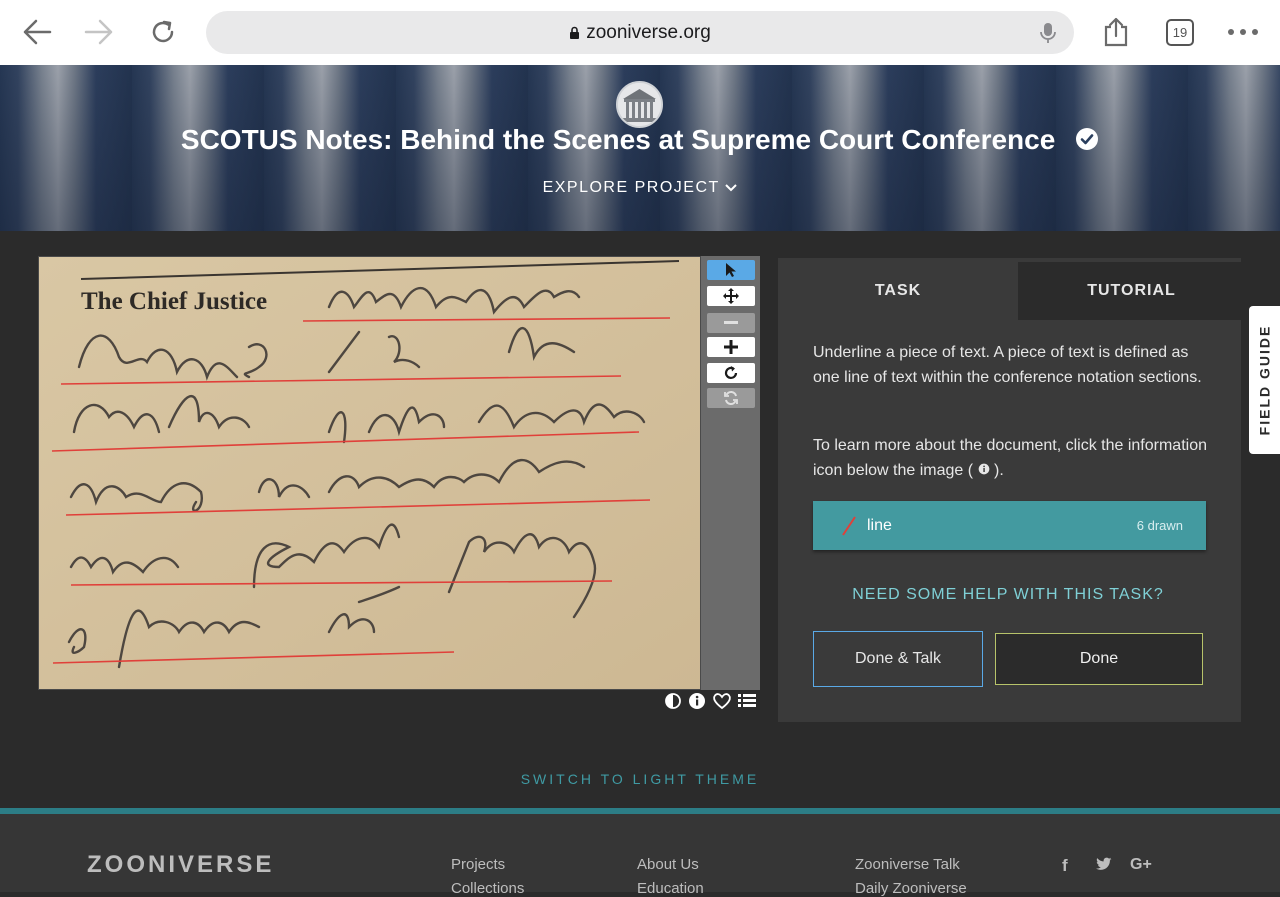 Image resolution: width=1280 pixels, height=897 pixels. I want to click on printed-heading: The Chief Justice, so click(174, 301).